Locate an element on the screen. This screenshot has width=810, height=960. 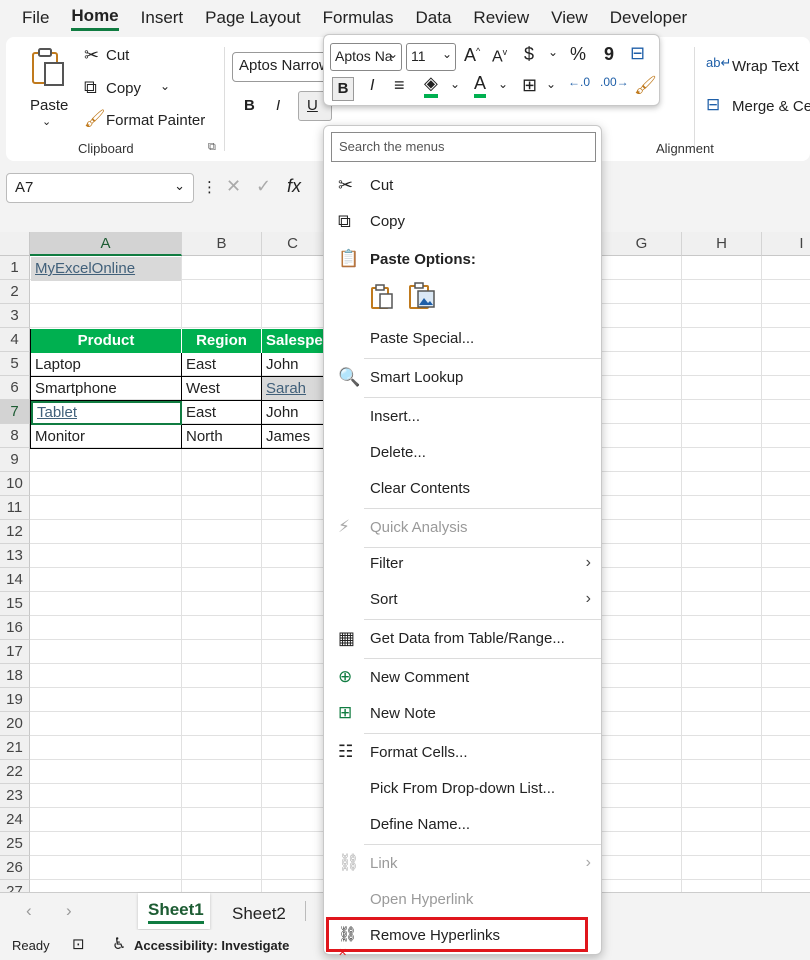
row-header-25: 25 is located at coordinates (15, 844).